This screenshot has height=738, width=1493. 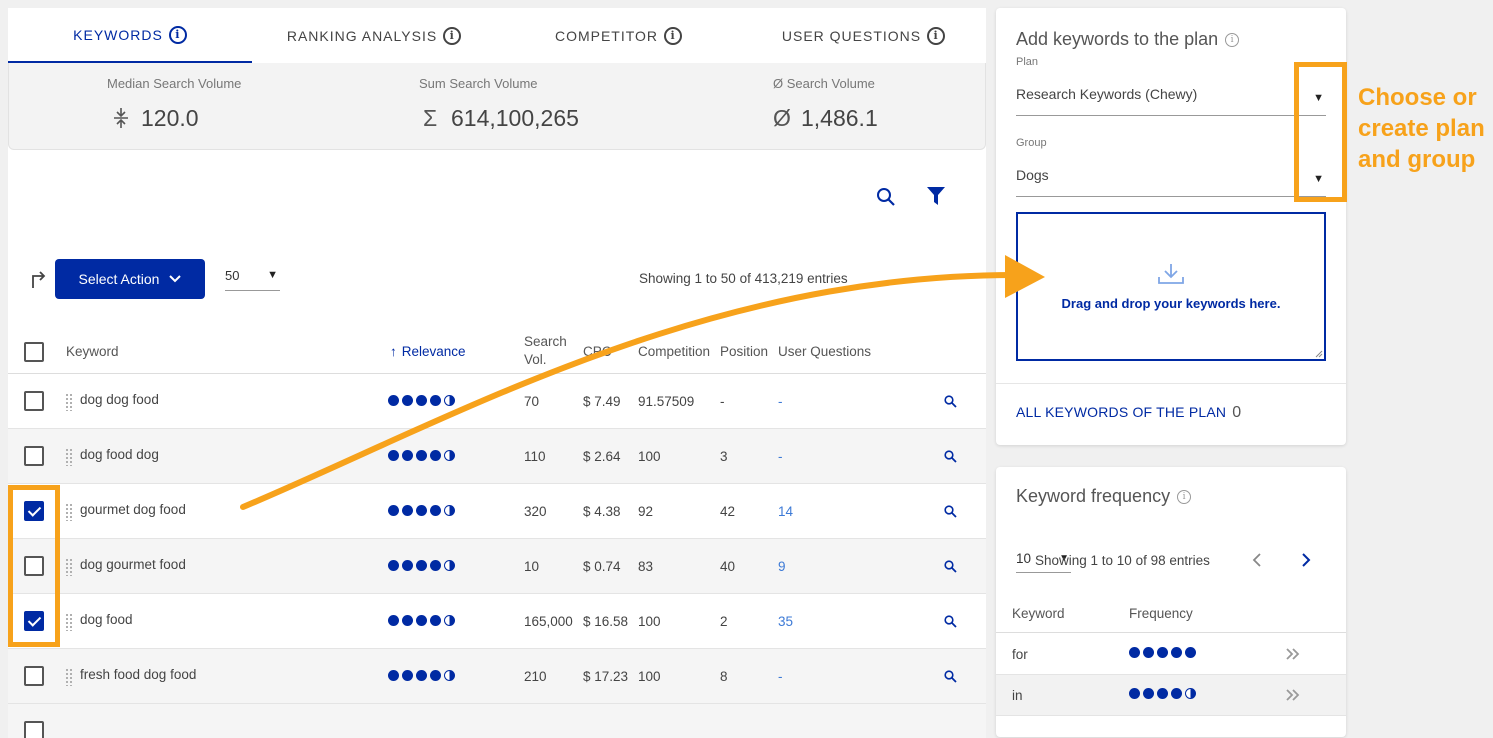 I want to click on header-cpc: CPC, so click(x=597, y=351).